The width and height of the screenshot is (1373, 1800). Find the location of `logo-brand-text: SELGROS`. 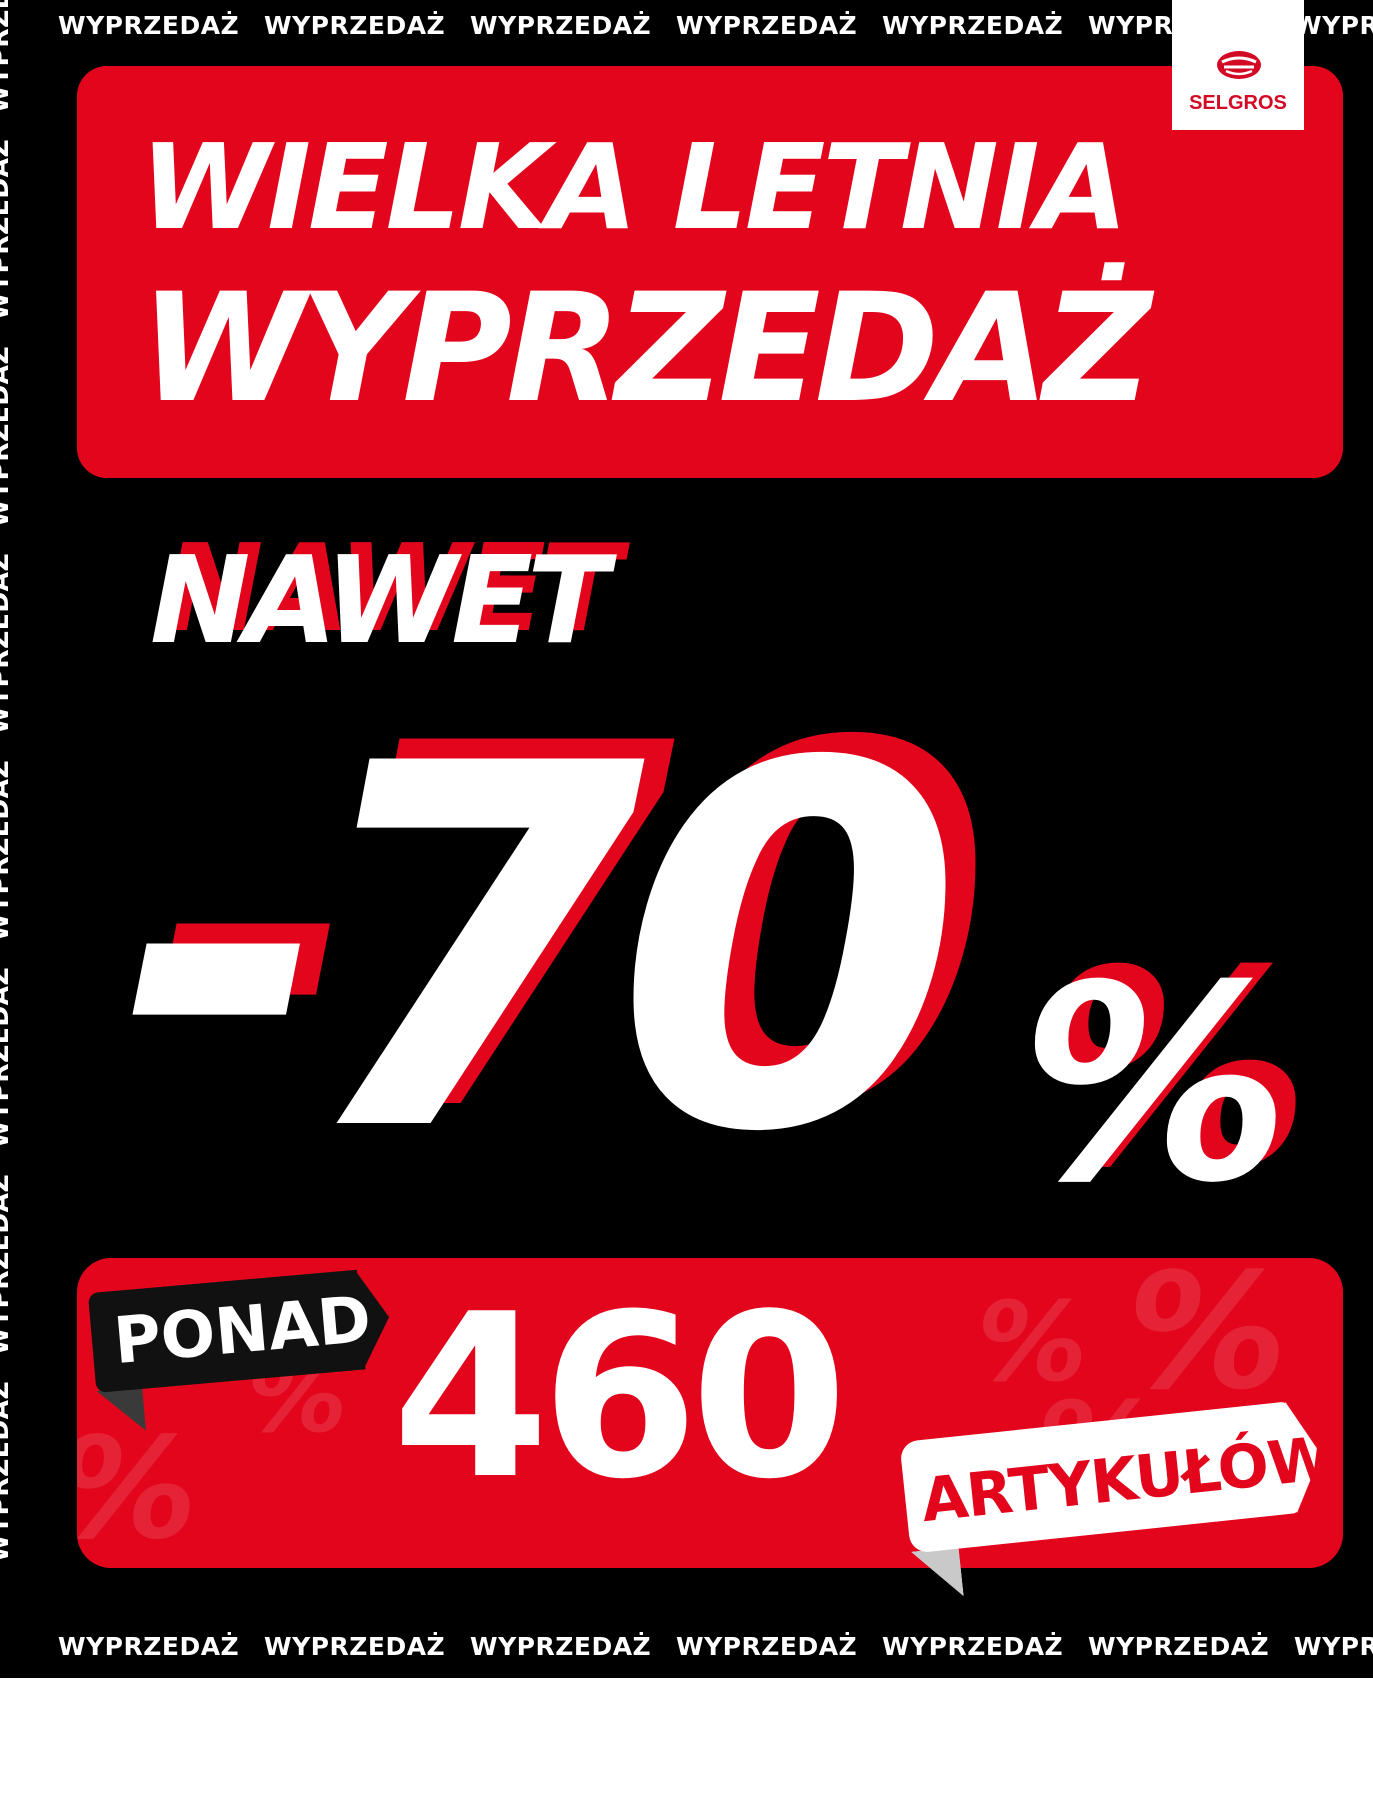

logo-brand-text: SELGROS is located at coordinates (1238, 103).